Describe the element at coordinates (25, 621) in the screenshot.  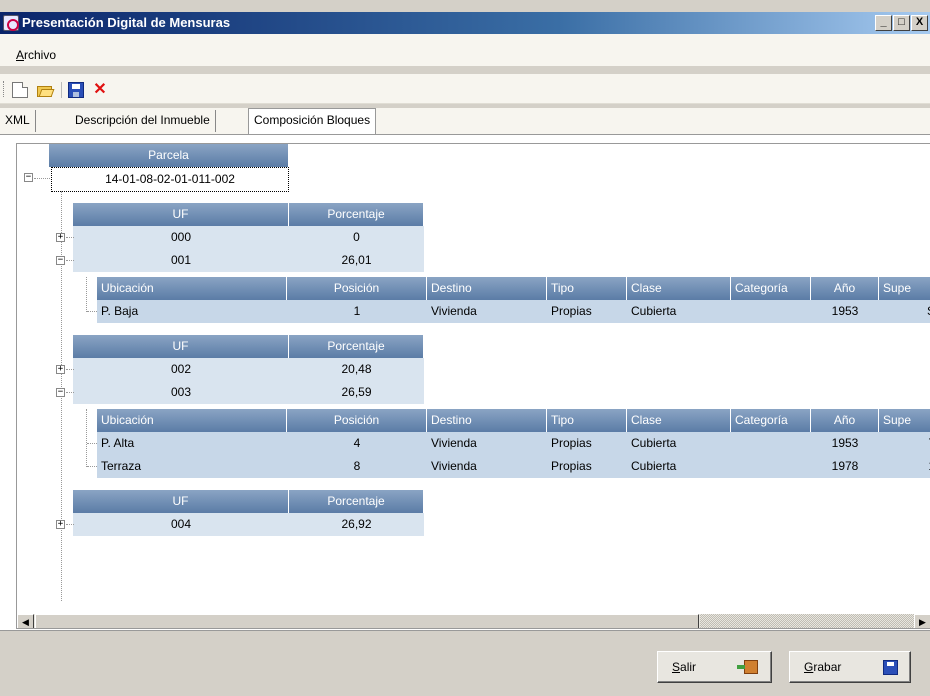
I see `scroll-left-icon: ◀` at that location.